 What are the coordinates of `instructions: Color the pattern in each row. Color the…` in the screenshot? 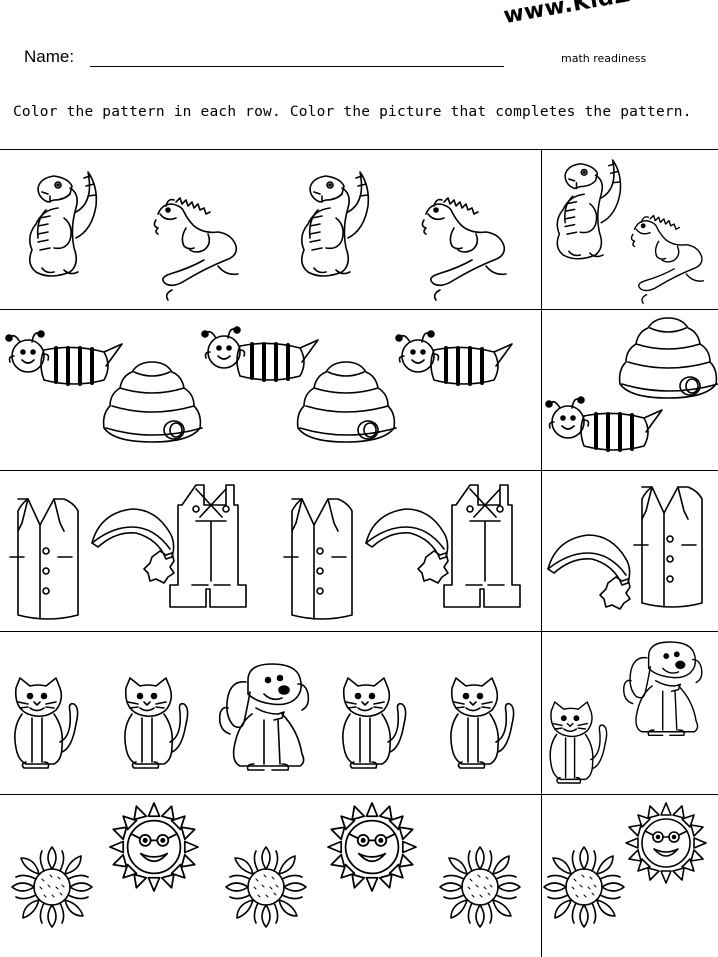 It's located at (352, 112).